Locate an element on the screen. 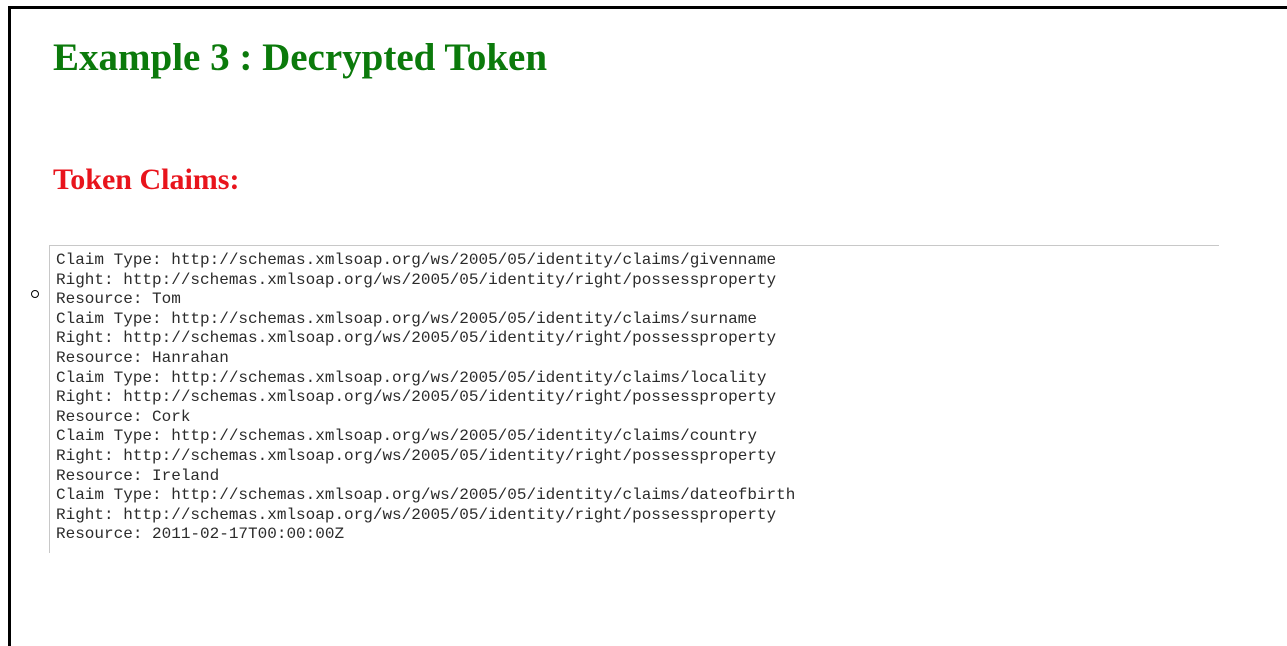  claim-resource-line: Resource: 2011-02-17T00:00:00Z is located at coordinates (200, 534).